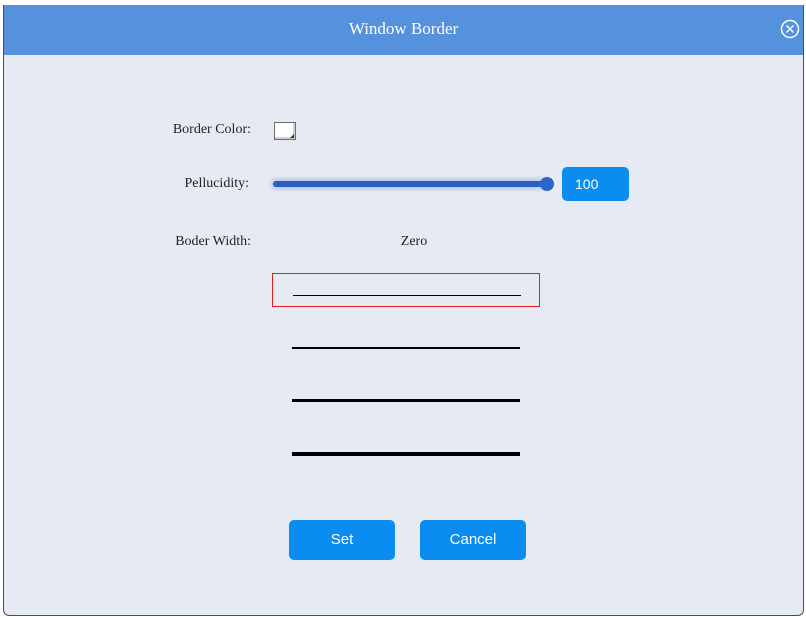 The width and height of the screenshot is (806, 617). I want to click on title-bar: Window Border, so click(403, 30).